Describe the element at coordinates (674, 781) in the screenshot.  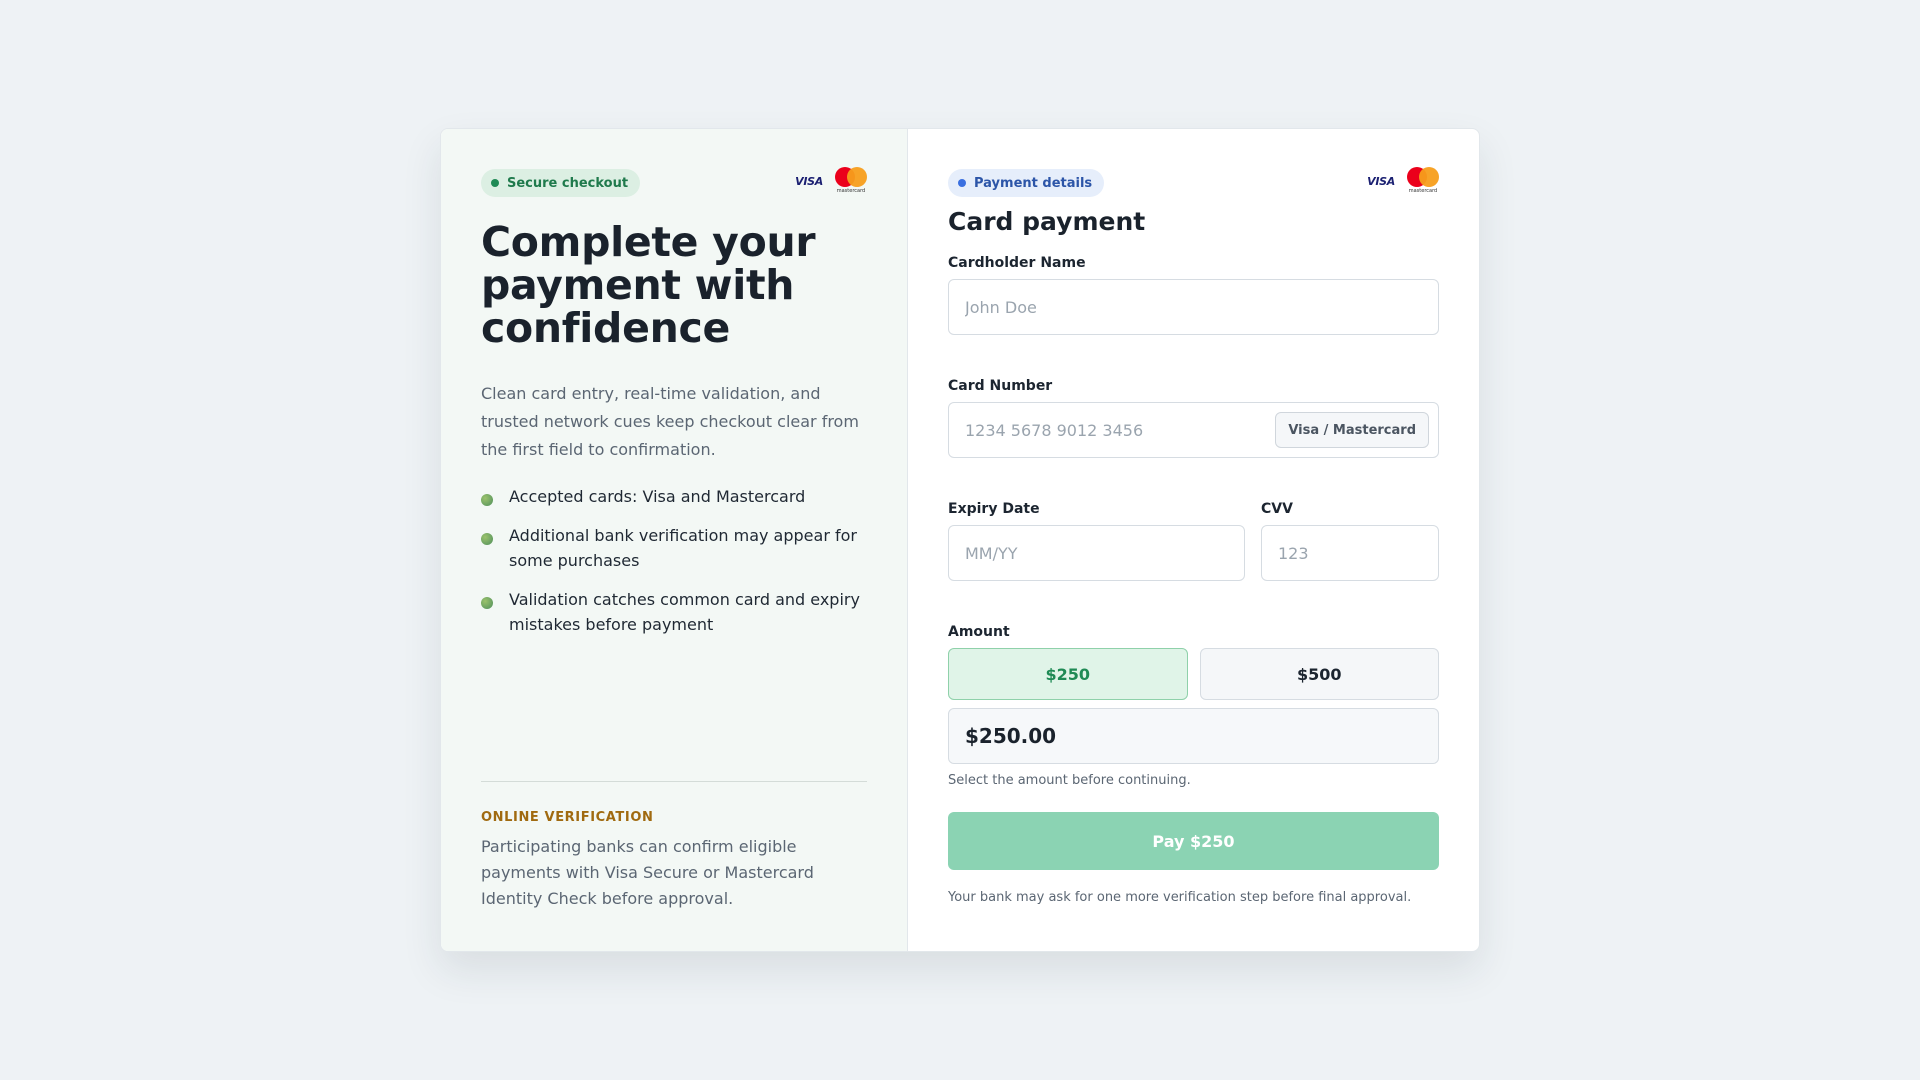
I see `section-divider` at that location.